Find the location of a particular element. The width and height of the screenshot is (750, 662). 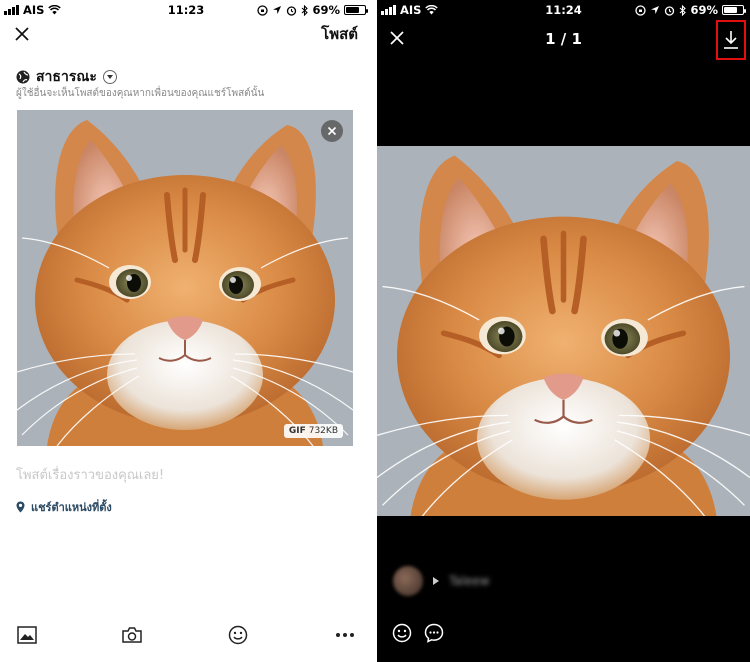

image-button is located at coordinates (27, 635).